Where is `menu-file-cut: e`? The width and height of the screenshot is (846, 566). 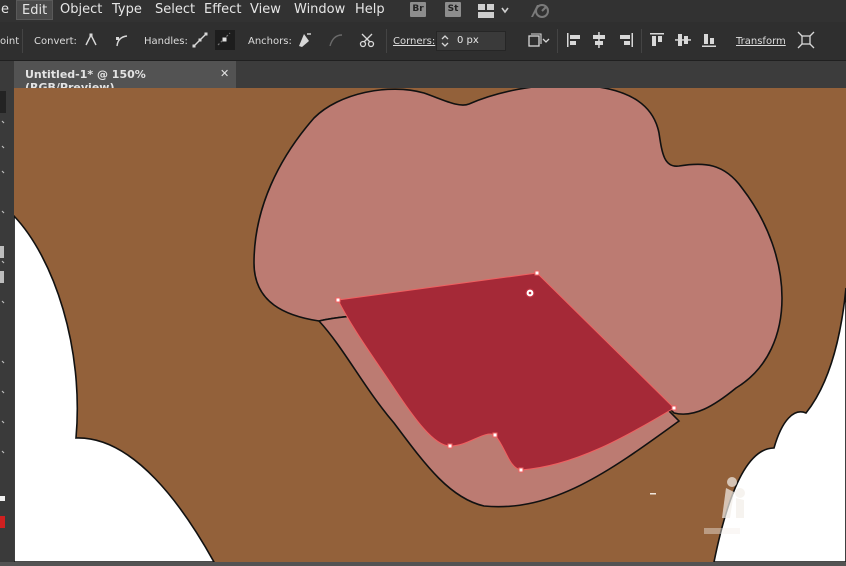
menu-file-cut: e is located at coordinates (5, 10).